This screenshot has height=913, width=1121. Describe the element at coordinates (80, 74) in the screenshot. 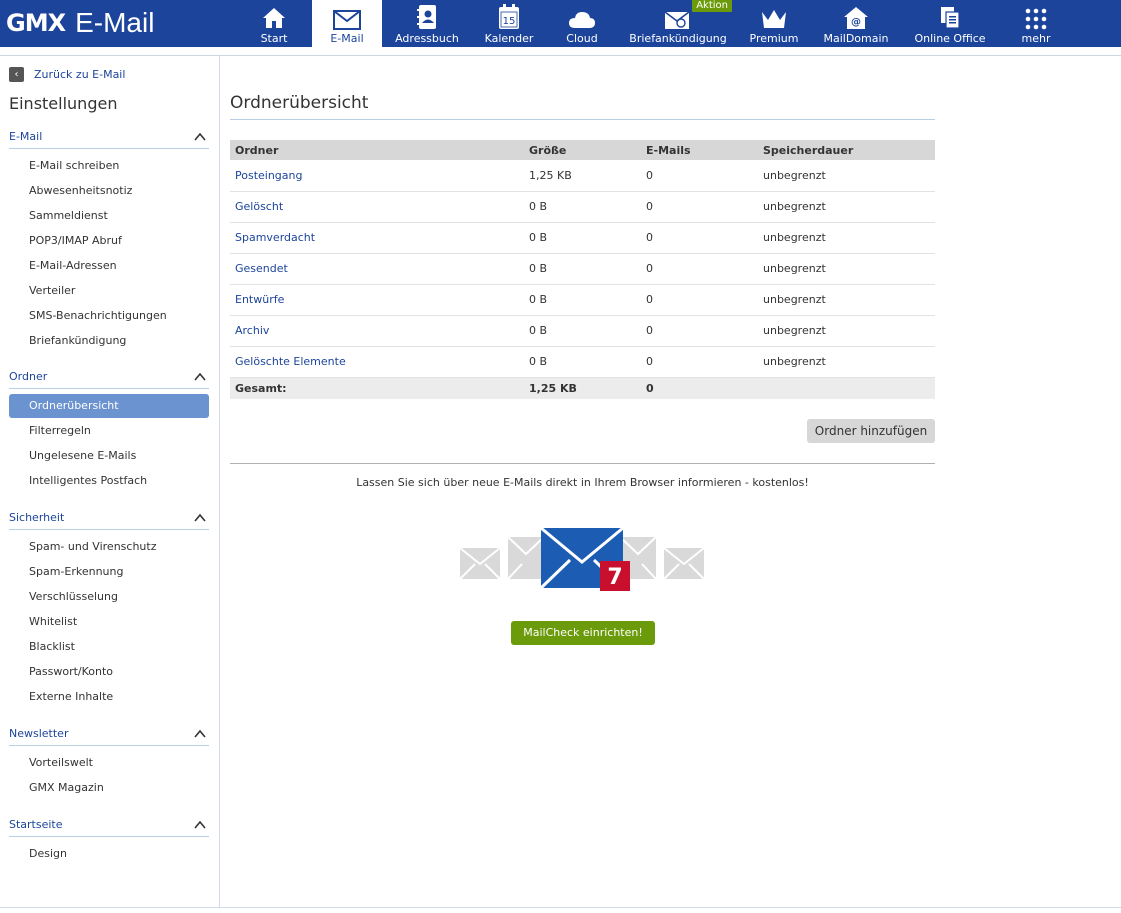

I see `back-link-label: Zurück zu E-Mail` at that location.